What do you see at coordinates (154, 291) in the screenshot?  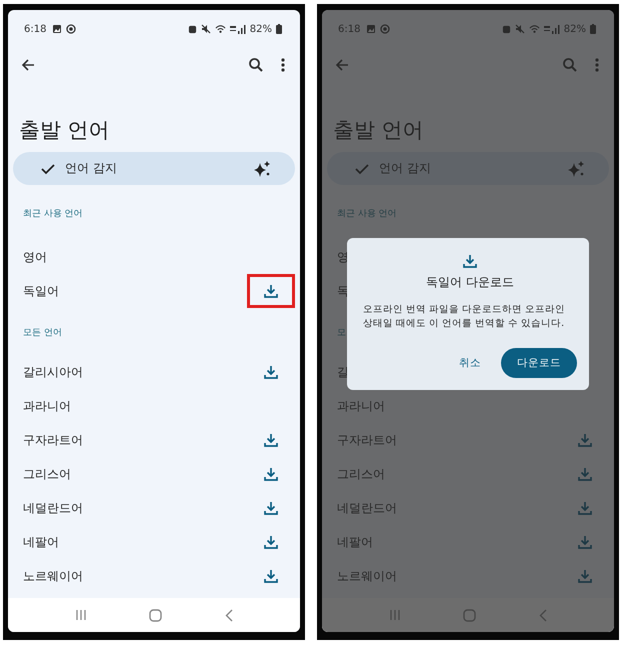 I see `language-item: 독일어` at bounding box center [154, 291].